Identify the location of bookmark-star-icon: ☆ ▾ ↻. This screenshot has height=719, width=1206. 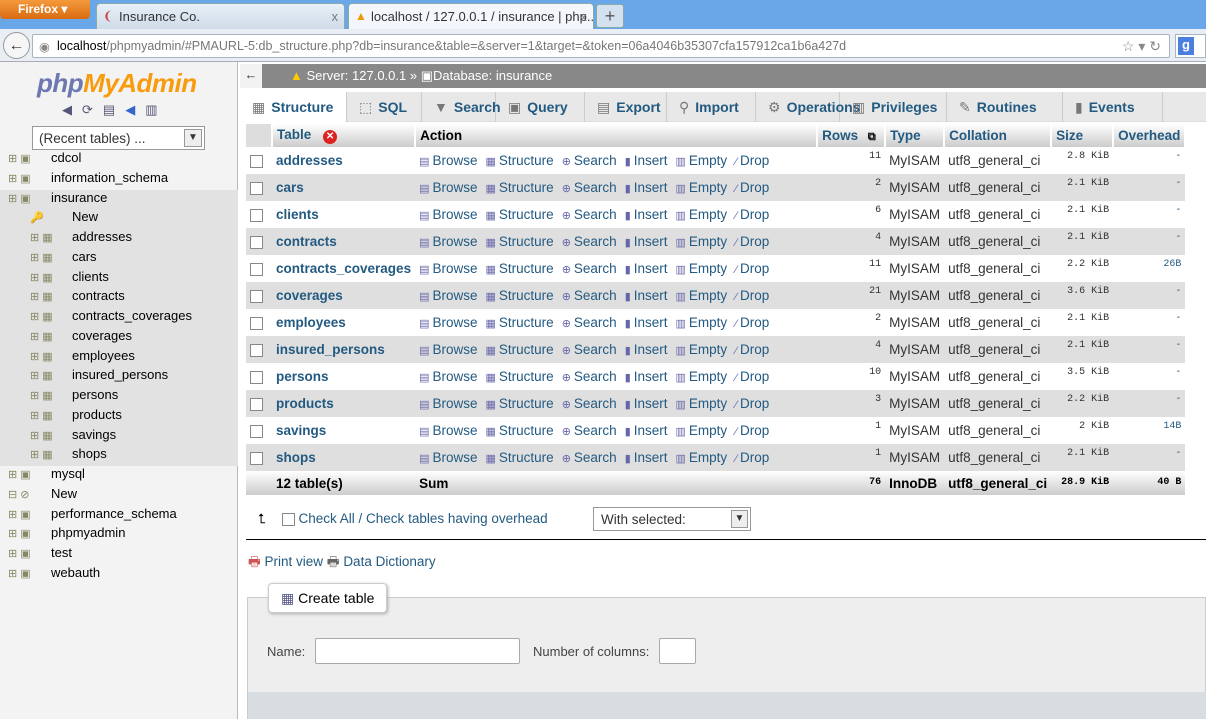
(1139, 46).